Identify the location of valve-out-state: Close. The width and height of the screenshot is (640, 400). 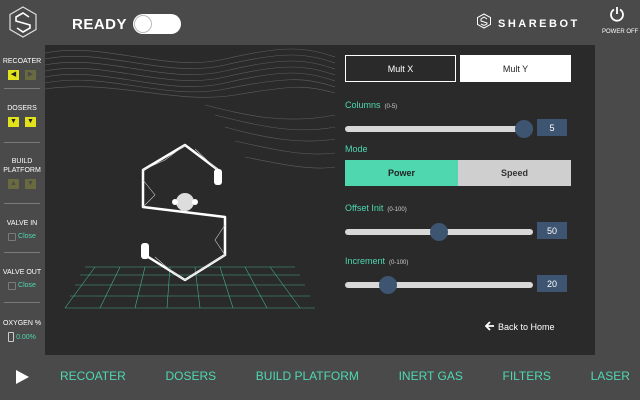
(27, 285).